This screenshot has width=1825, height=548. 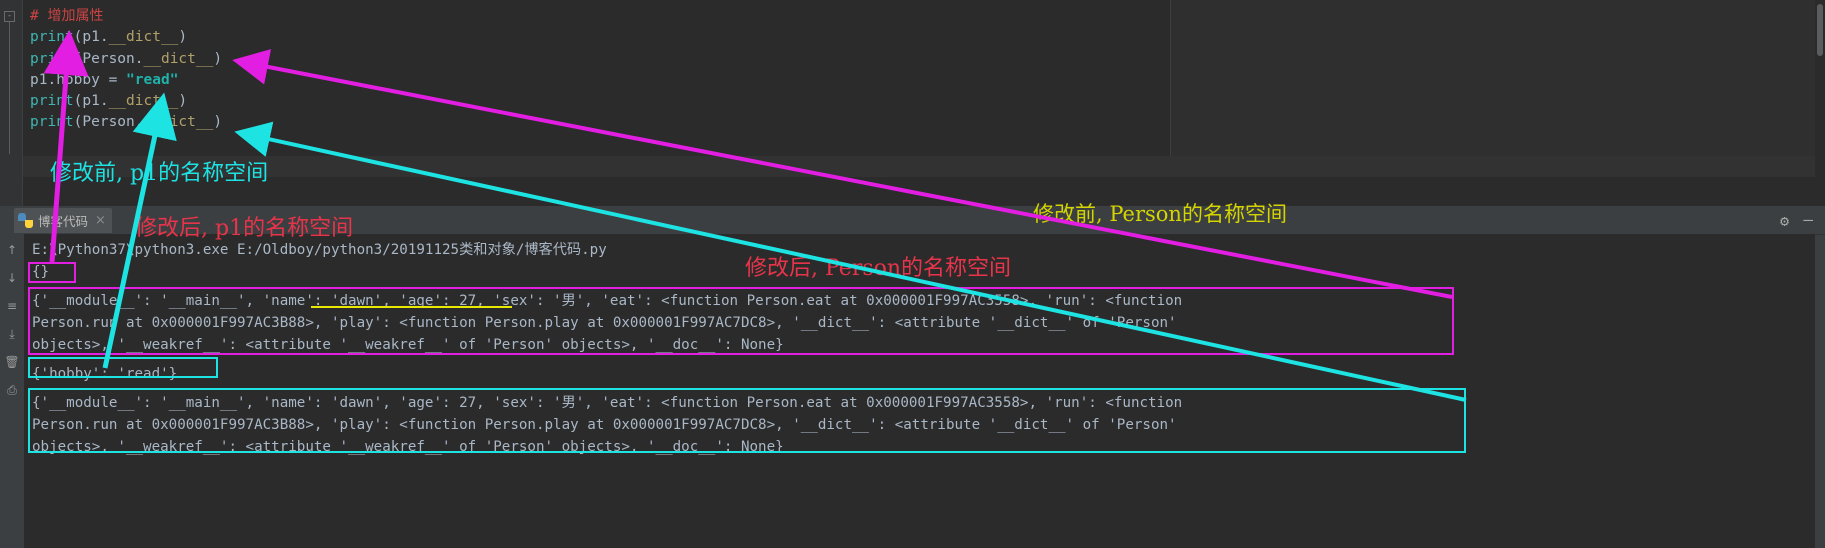 I want to click on underline-name-age-sex, so click(x=411, y=307).